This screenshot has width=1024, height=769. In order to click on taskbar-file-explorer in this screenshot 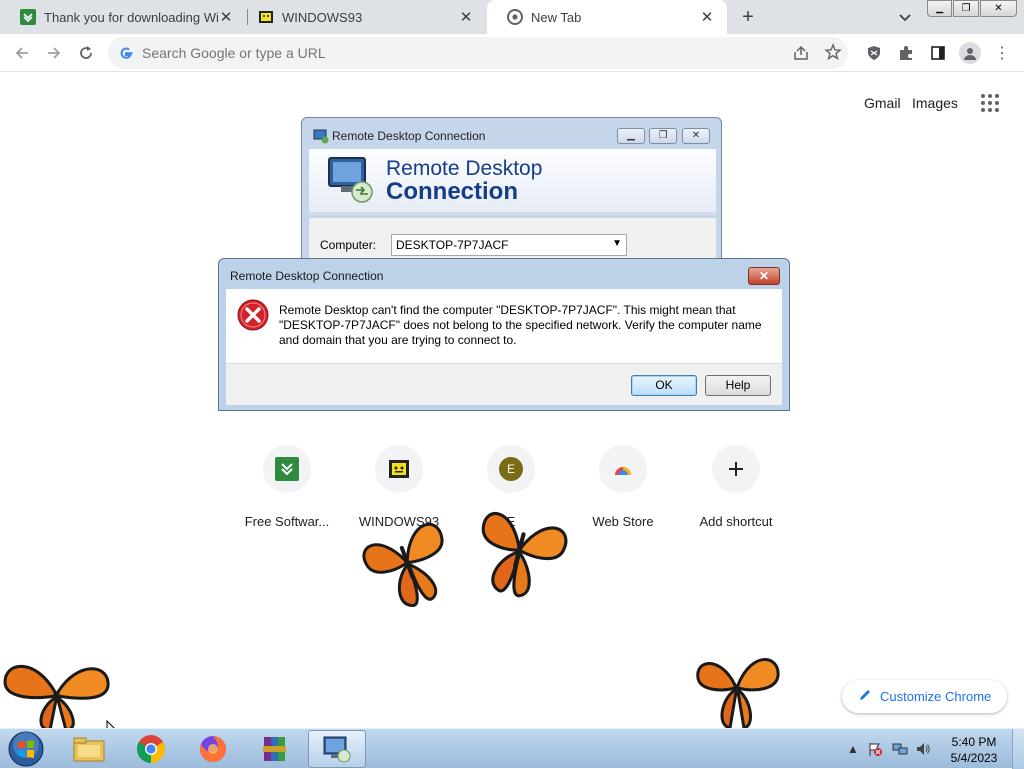, I will do `click(89, 749)`.